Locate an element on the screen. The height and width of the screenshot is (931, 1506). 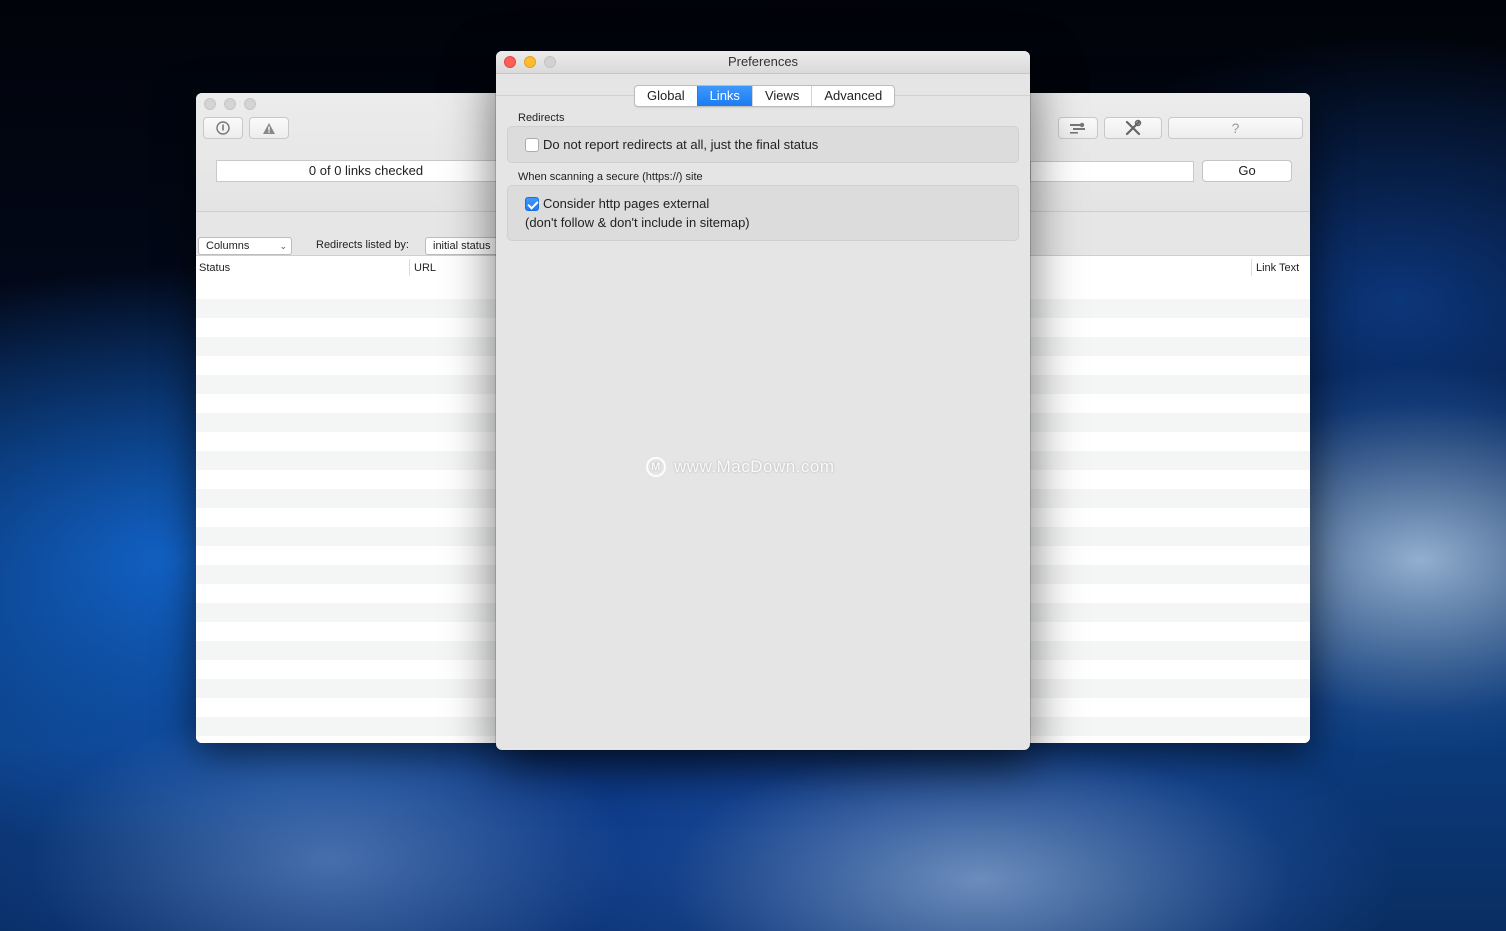
tab-global: Global is located at coordinates (666, 96).